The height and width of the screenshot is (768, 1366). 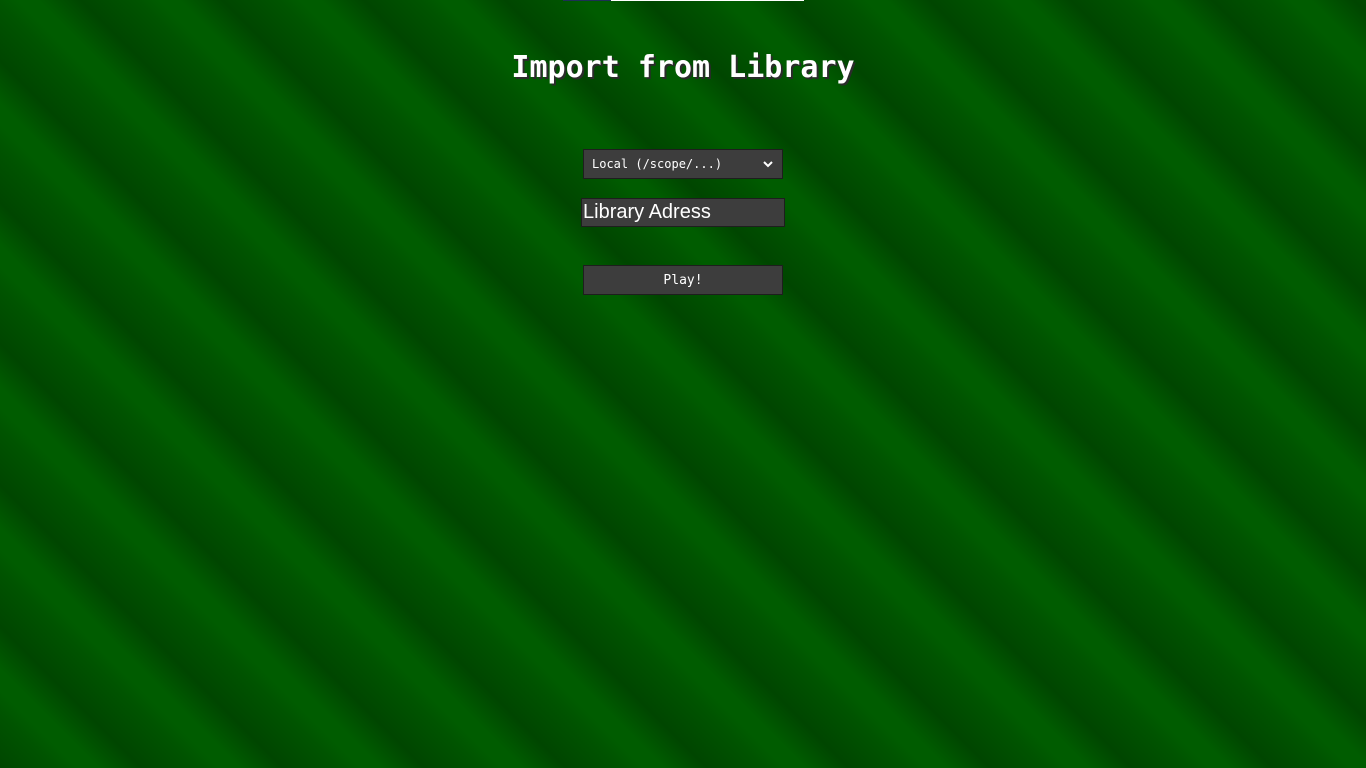 What do you see at coordinates (657, 164) in the screenshot?
I see `library-source-select-value: Local (/scope/...)` at bounding box center [657, 164].